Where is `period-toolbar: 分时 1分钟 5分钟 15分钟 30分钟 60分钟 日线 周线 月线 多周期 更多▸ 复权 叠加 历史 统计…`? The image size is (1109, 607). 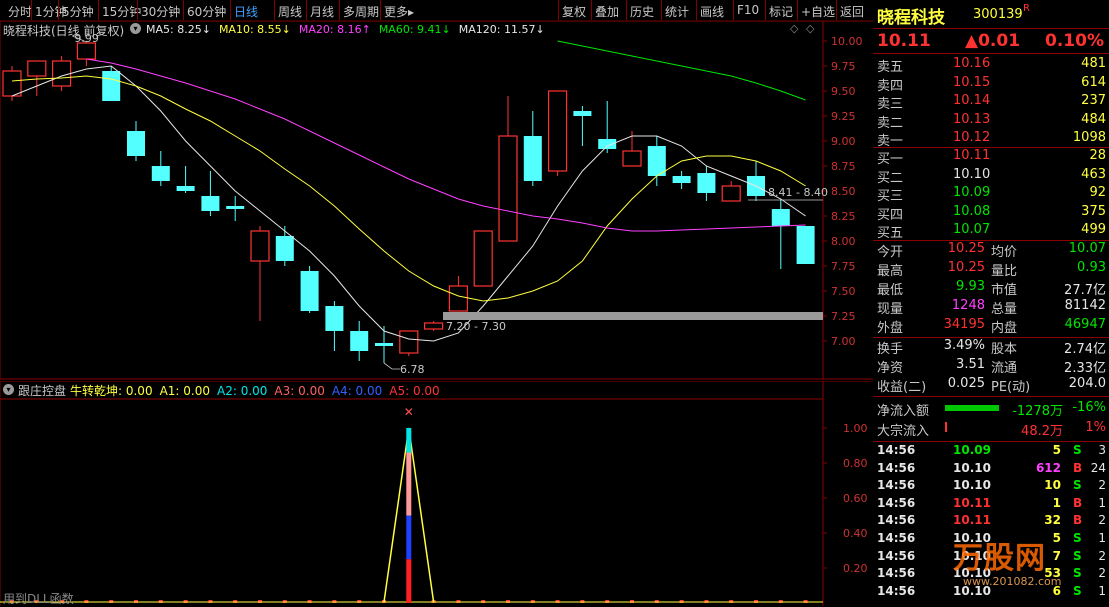
period-toolbar: 分时 1分钟 5分钟 15分钟 30分钟 60分钟 日线 周线 月线 多周期 更多▸ 复权 叠加 历史 统计… is located at coordinates (436, 10).